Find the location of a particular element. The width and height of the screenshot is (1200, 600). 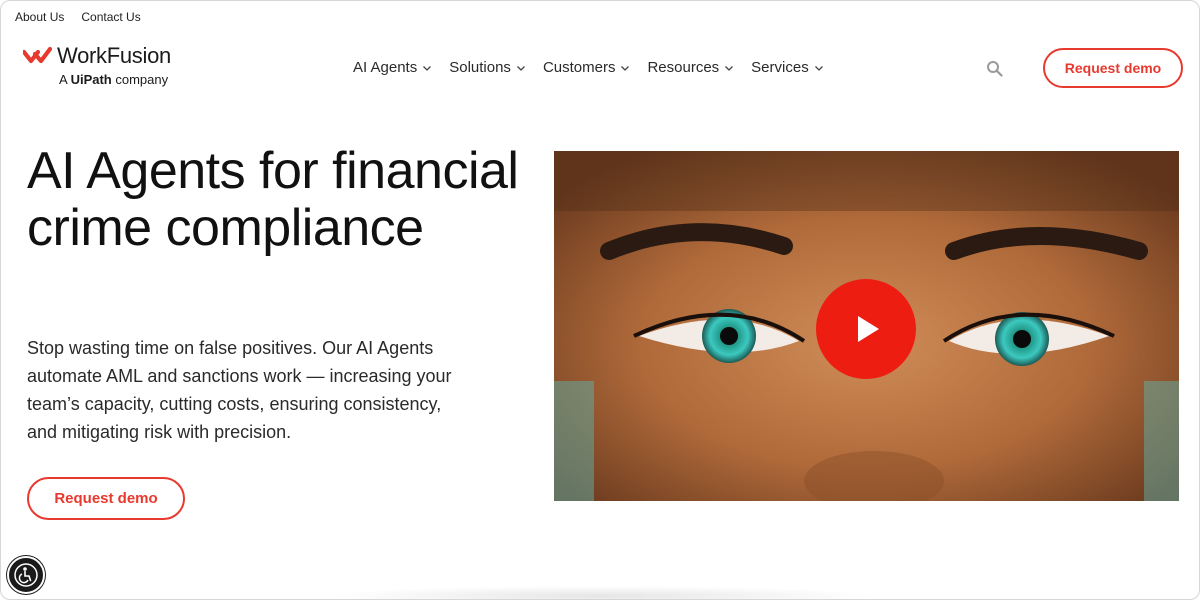

workfusion-logo: WorkFusion A UiPath company is located at coordinates (108, 67).